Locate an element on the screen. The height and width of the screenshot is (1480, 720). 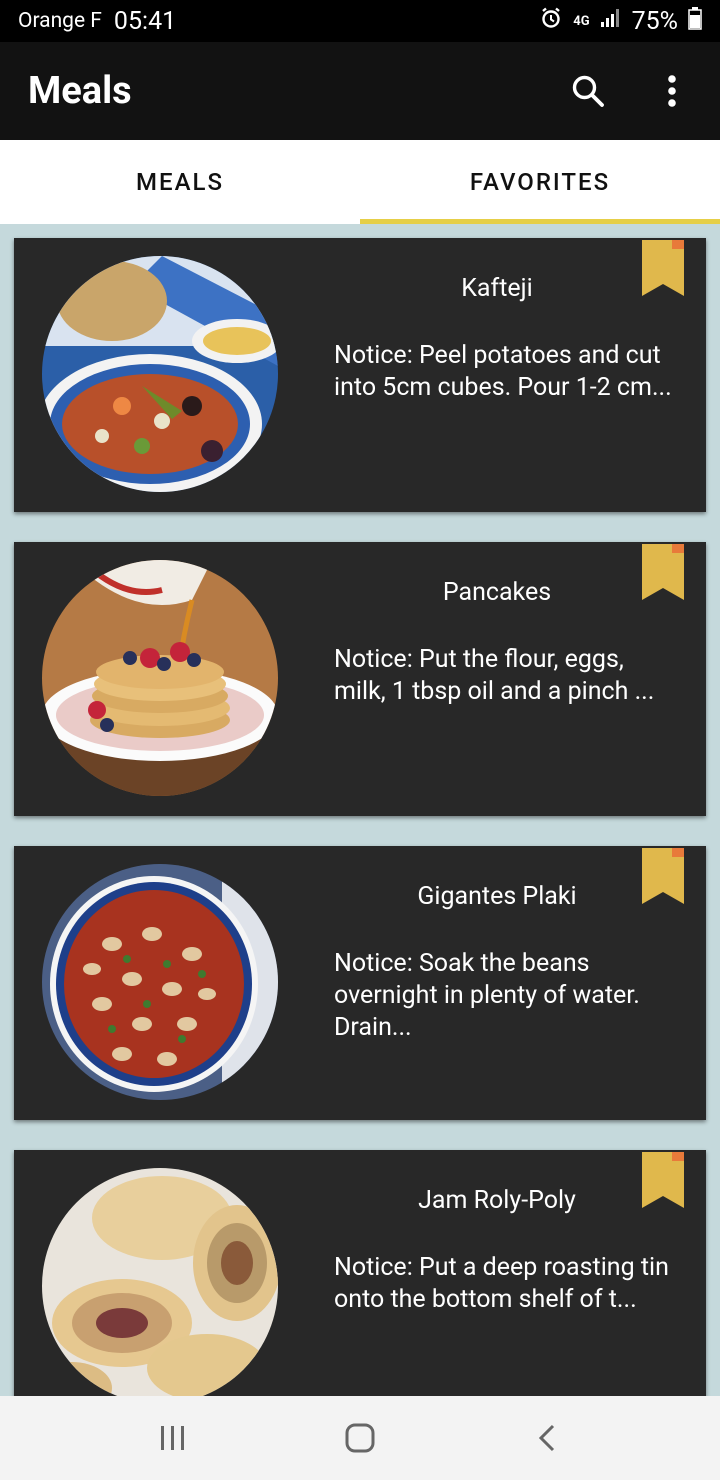
signal-icon is located at coordinates (611, 21).